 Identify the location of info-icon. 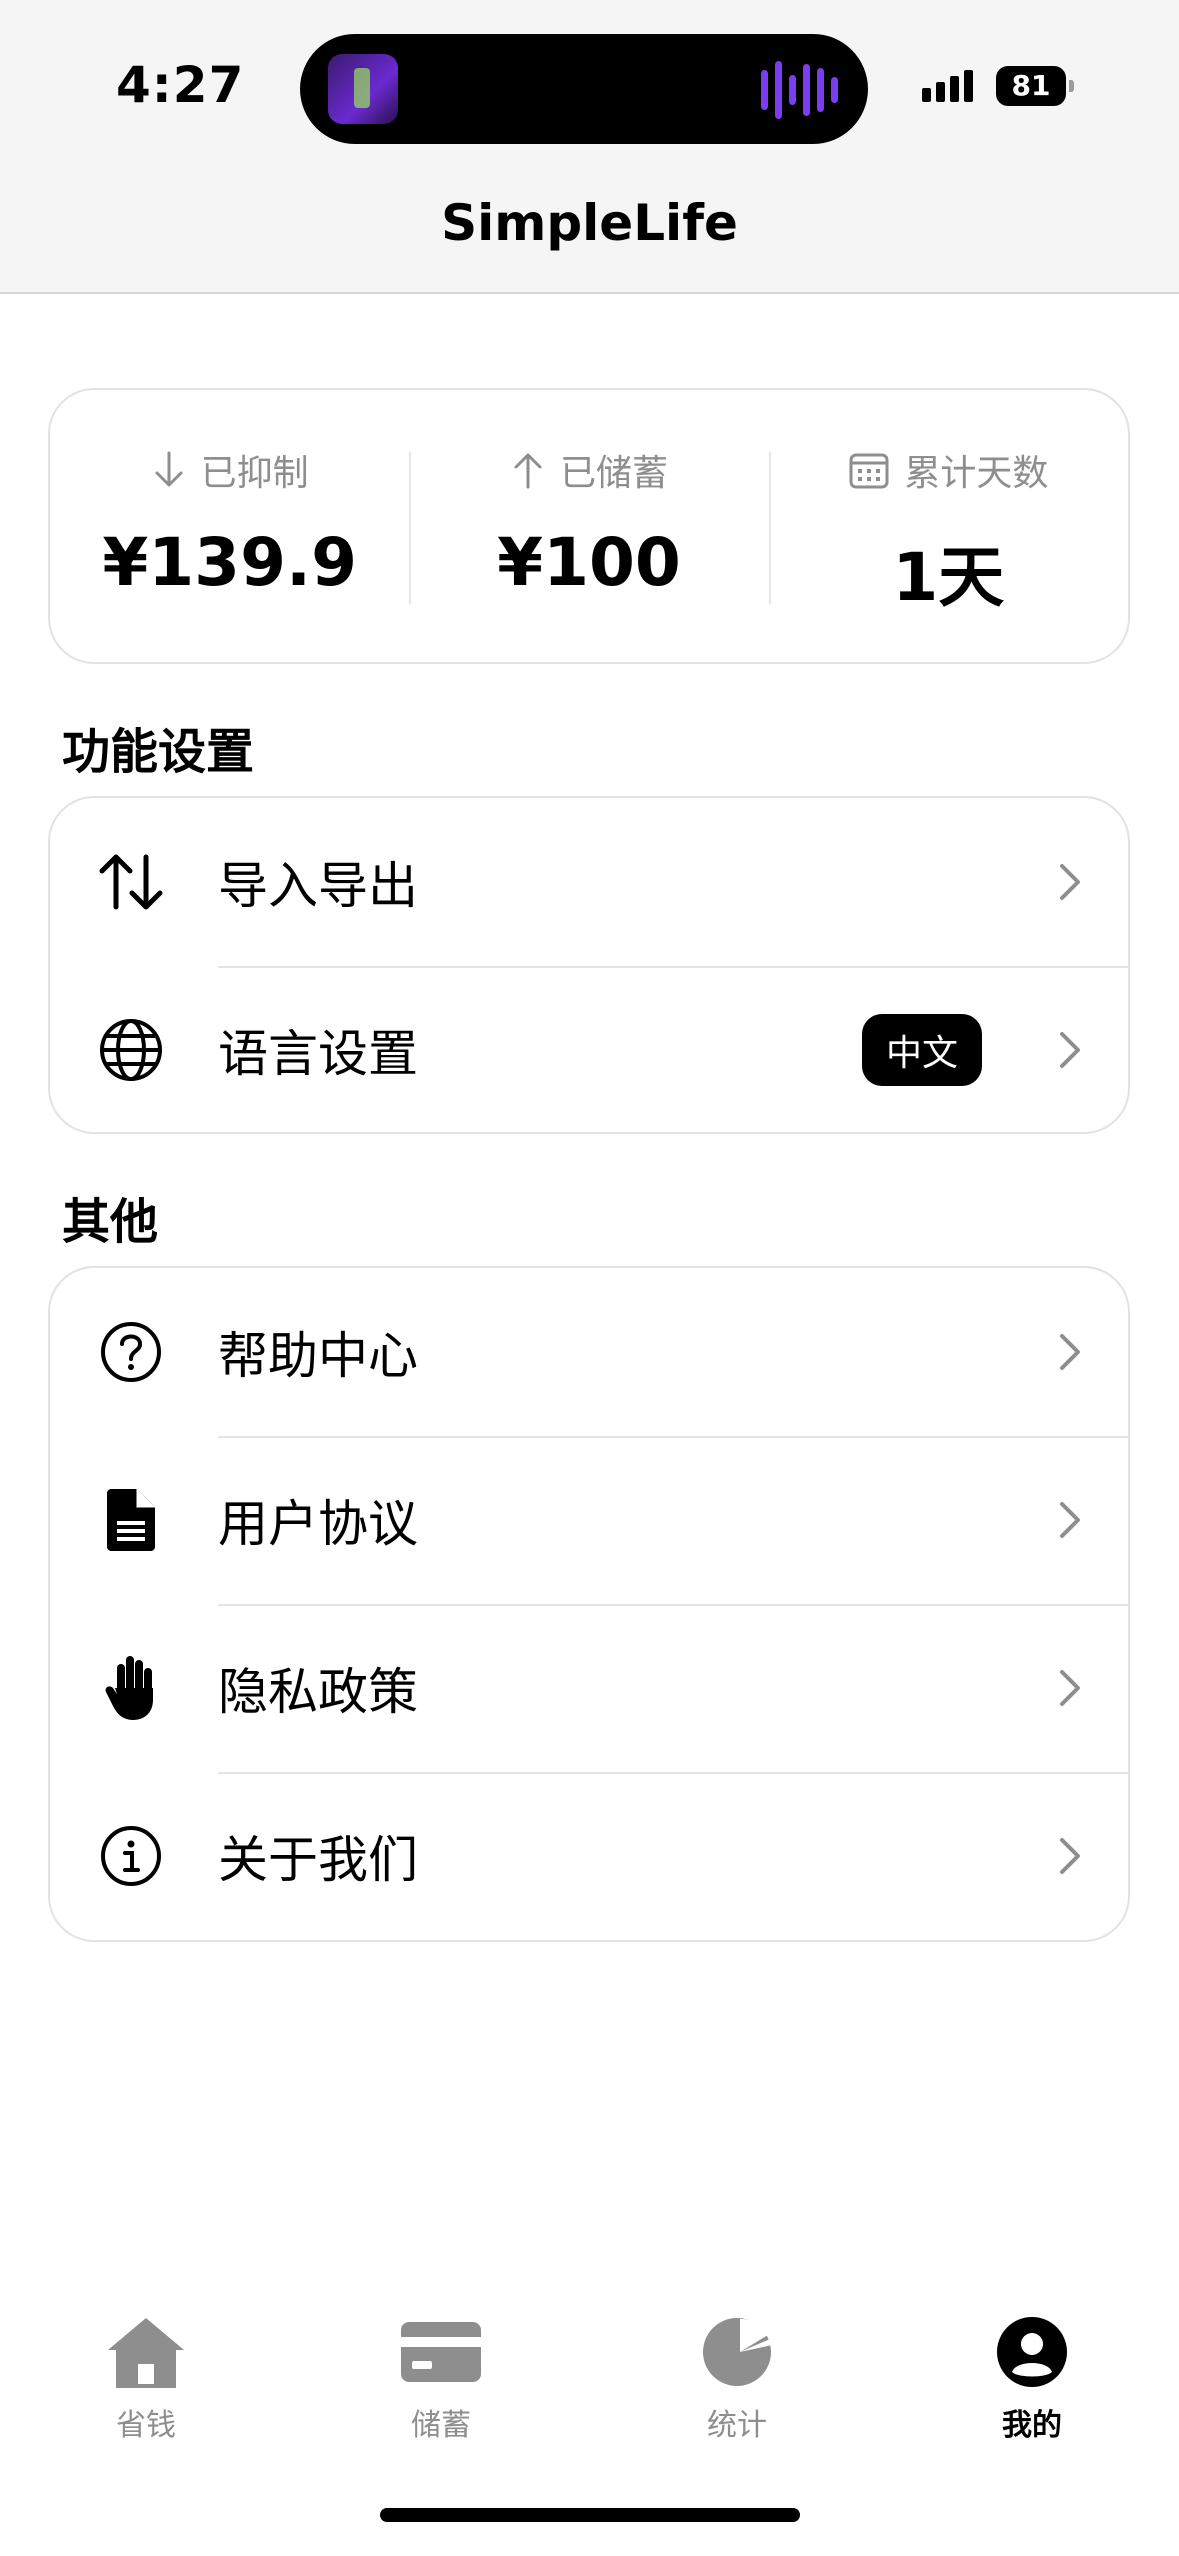
(131, 1856).